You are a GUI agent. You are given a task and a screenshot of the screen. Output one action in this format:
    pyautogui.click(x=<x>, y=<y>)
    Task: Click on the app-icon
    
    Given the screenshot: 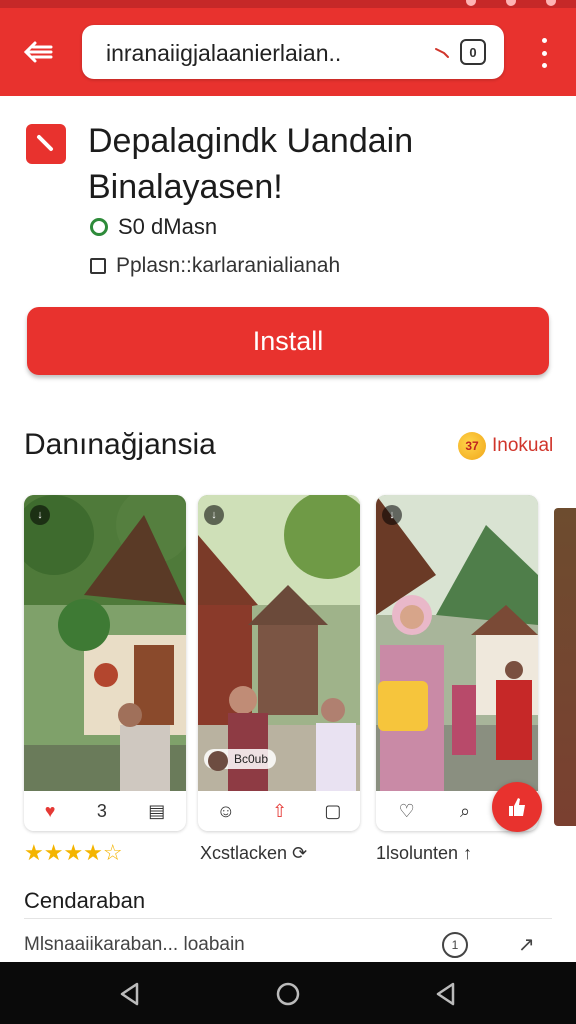 What is the action you would take?
    pyautogui.click(x=46, y=144)
    